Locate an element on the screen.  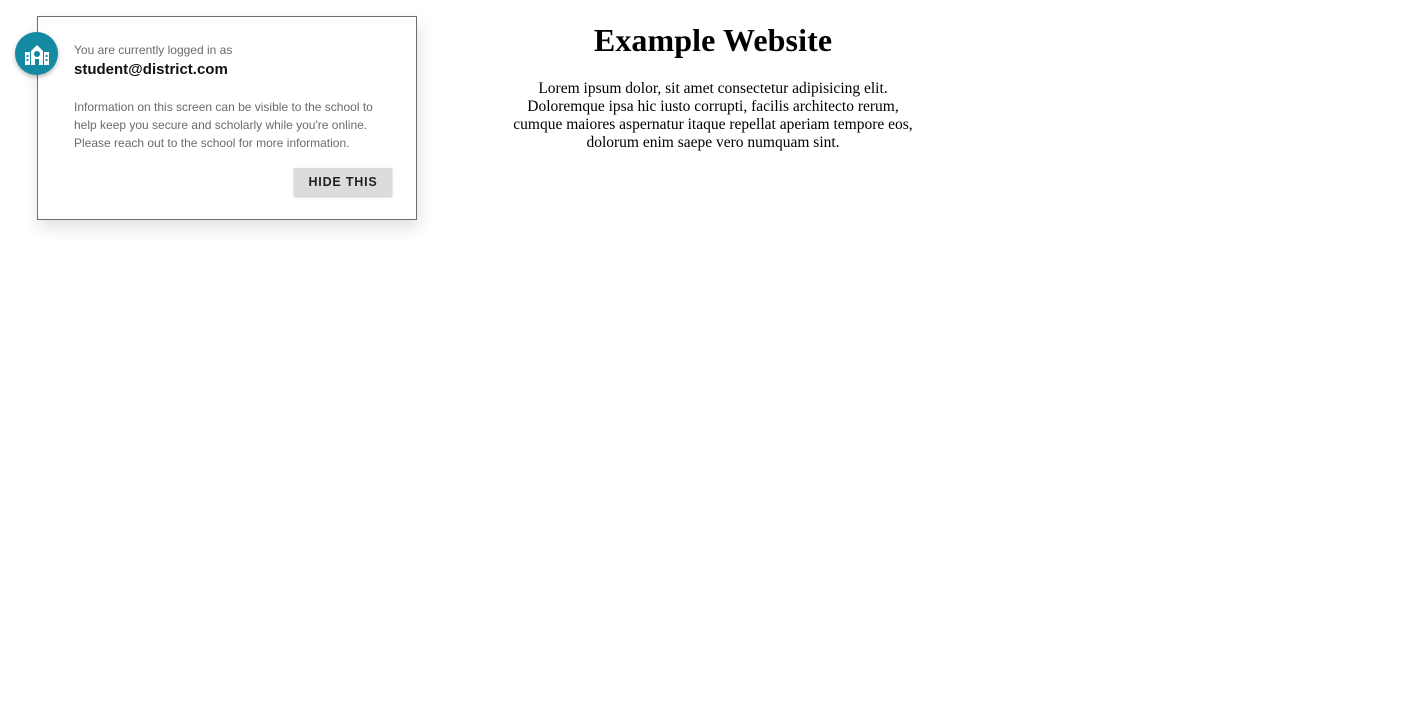
page-title: Example Website is located at coordinates (713, 40).